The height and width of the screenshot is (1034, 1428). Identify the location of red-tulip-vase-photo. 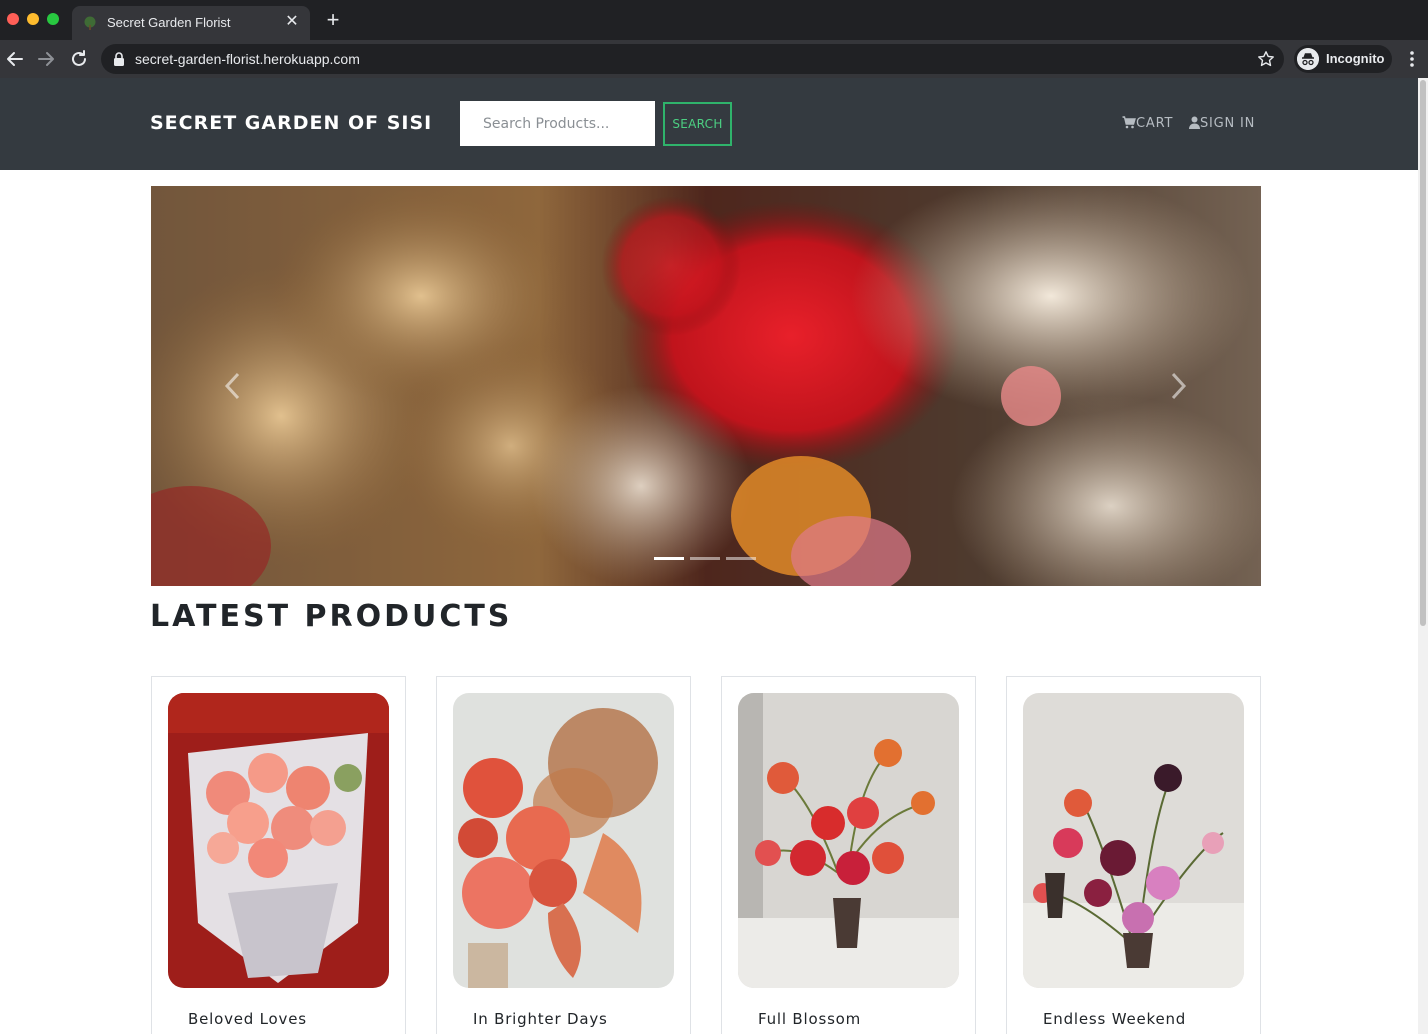
(848, 840).